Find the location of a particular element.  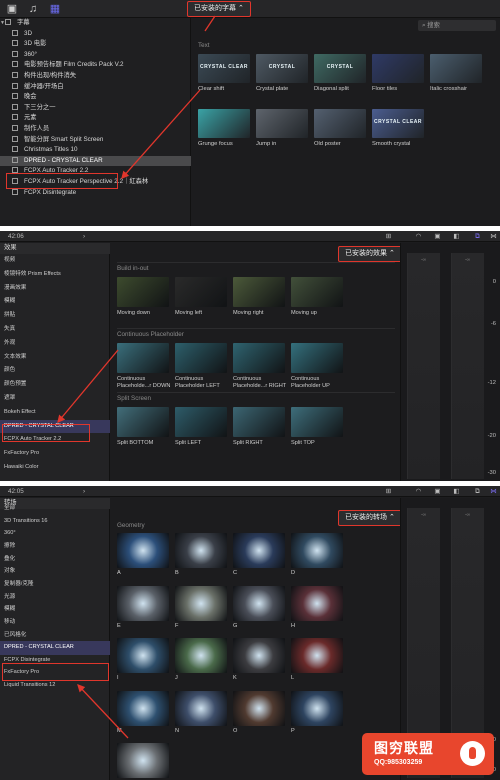

sidebar-item: 智能分屏 Smart Split Screen is located at coordinates (95, 140).